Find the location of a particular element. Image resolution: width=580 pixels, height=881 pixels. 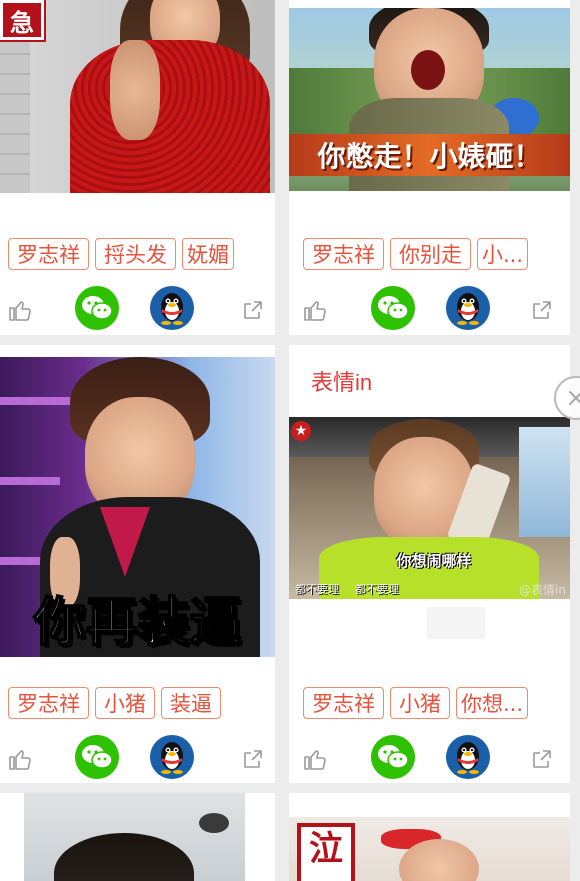

tag-button: 妩媚 is located at coordinates (208, 254).